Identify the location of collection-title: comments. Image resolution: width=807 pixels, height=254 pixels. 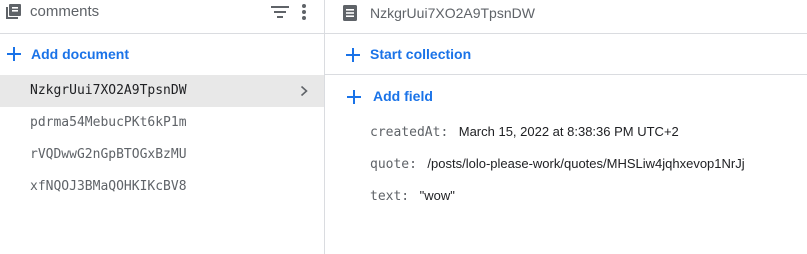
(65, 11).